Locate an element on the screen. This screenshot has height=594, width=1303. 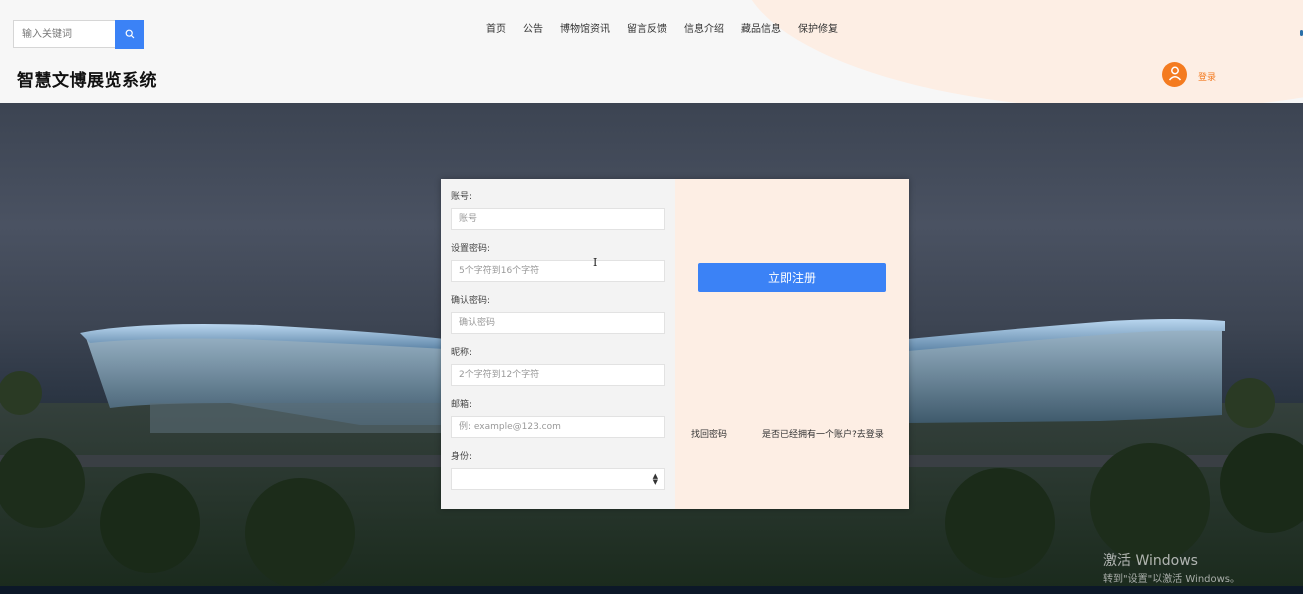
nav-item-notice: 公告 is located at coordinates (533, 30).